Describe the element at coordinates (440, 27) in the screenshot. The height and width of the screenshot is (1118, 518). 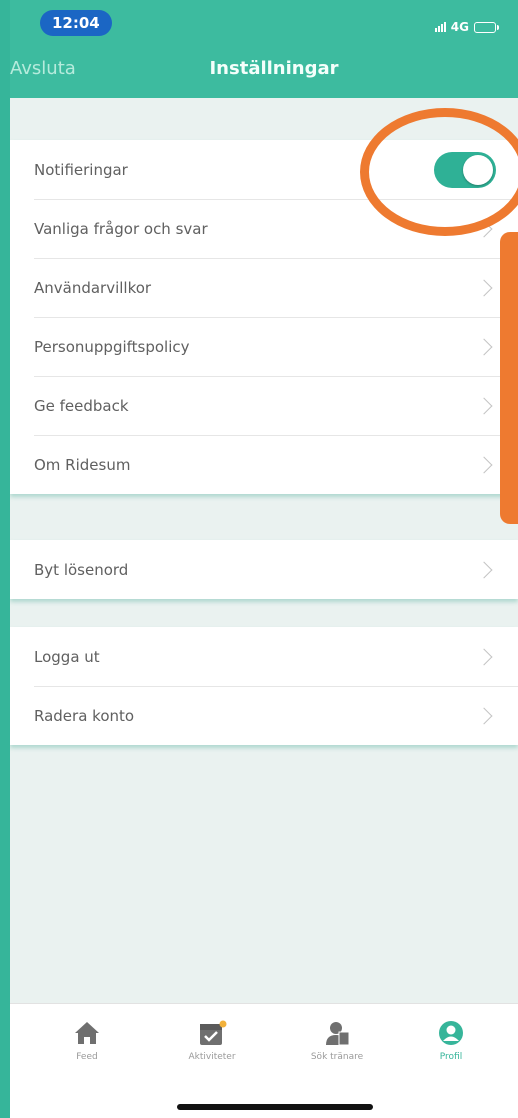
I see `signal-icon` at that location.